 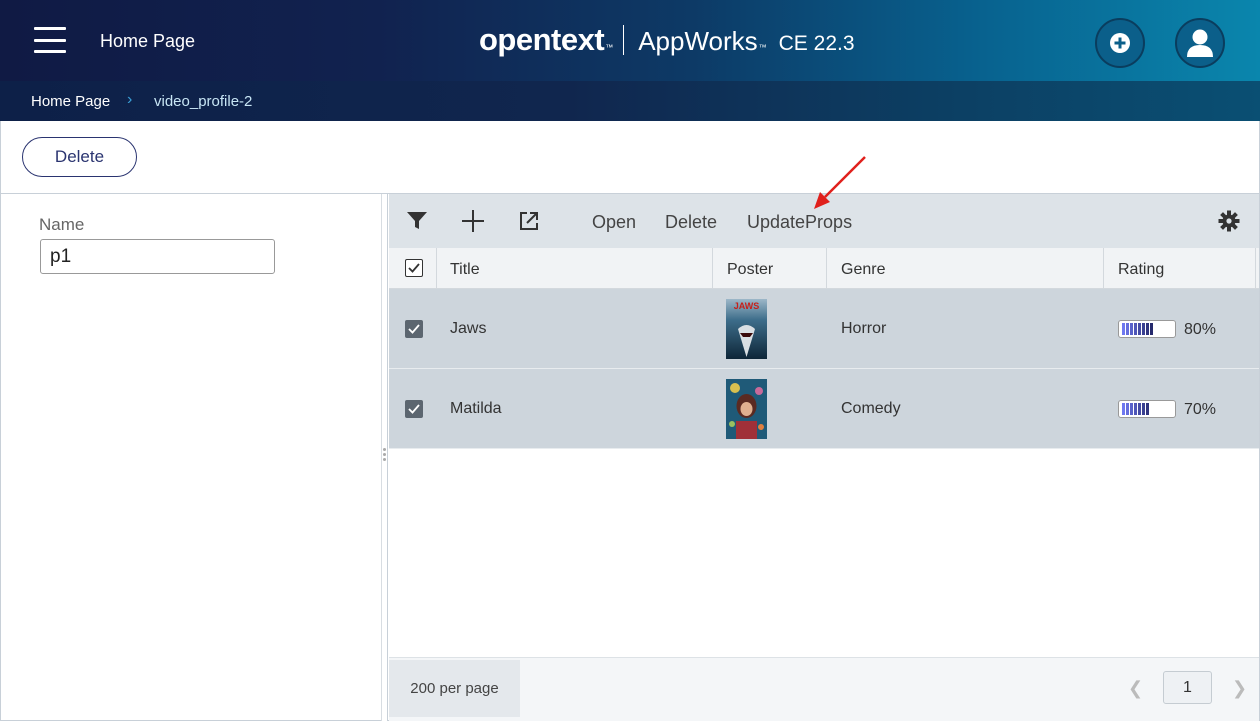 What do you see at coordinates (79, 157) in the screenshot?
I see `delete-button: Delete` at bounding box center [79, 157].